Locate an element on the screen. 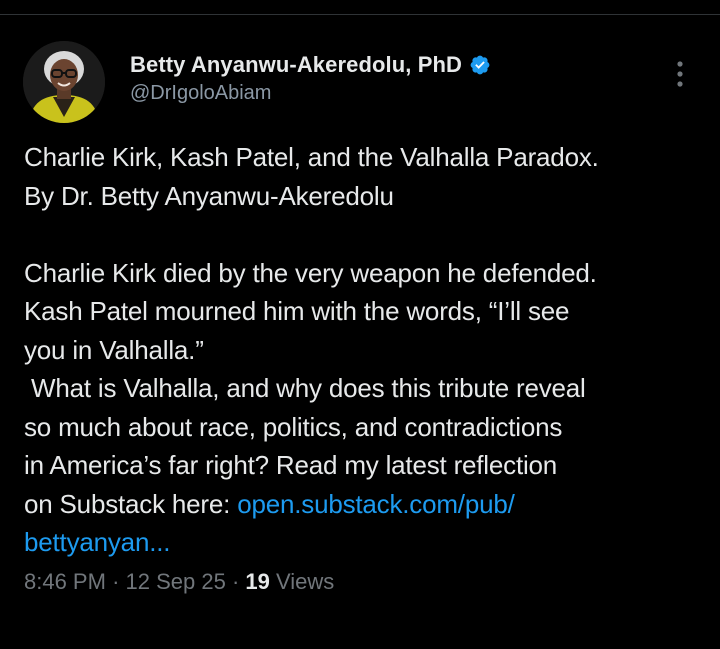 This screenshot has width=720, height=649. tweet-link-line: on Substack here: open.substack.com/pub/ is located at coordinates (364, 504).